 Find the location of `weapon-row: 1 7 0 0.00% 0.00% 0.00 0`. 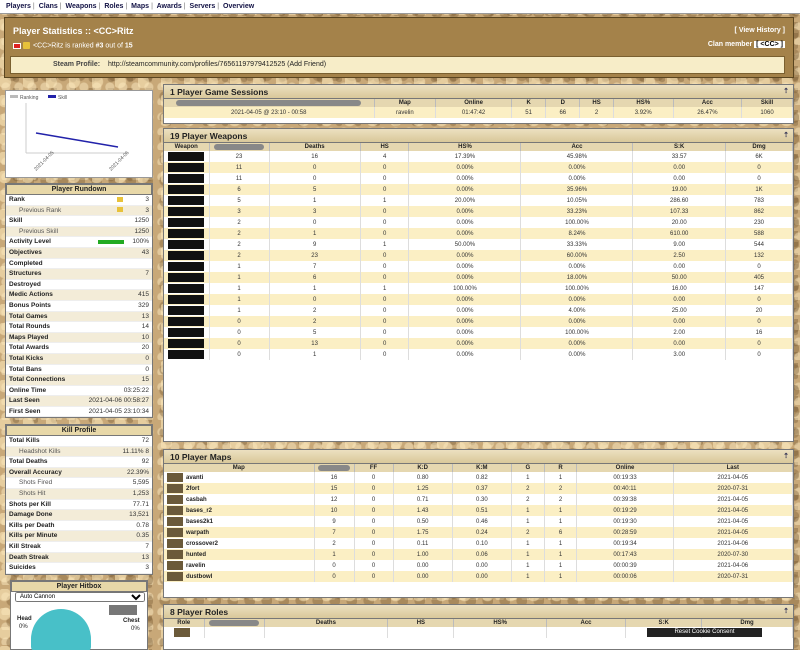

weapon-row: 1 7 0 0.00% 0.00% 0.00 0 is located at coordinates (478, 266).